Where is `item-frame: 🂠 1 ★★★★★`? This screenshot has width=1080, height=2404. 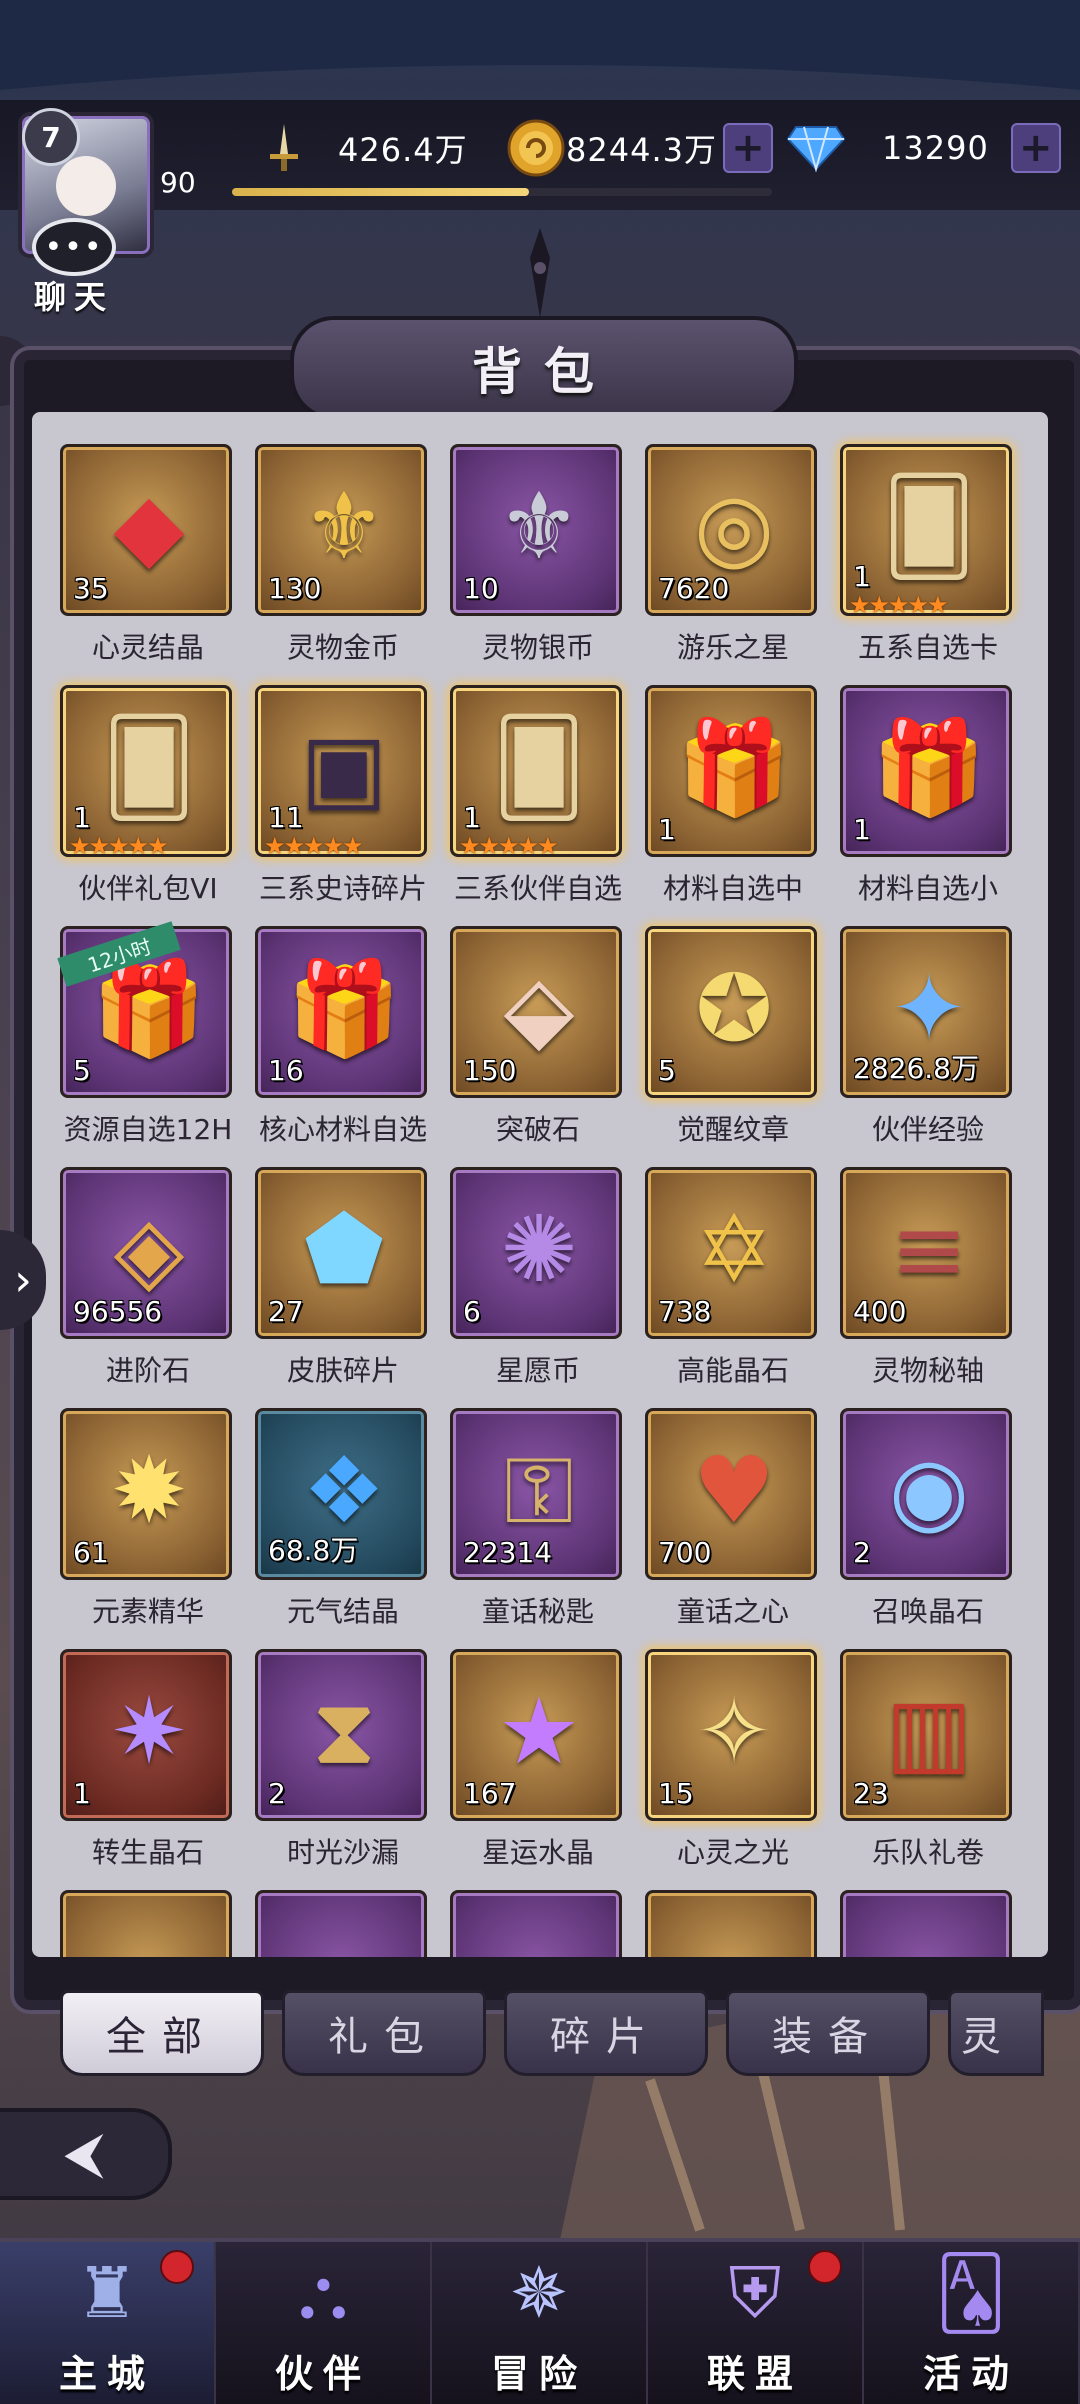 item-frame: 🂠 1 ★★★★★ is located at coordinates (536, 772).